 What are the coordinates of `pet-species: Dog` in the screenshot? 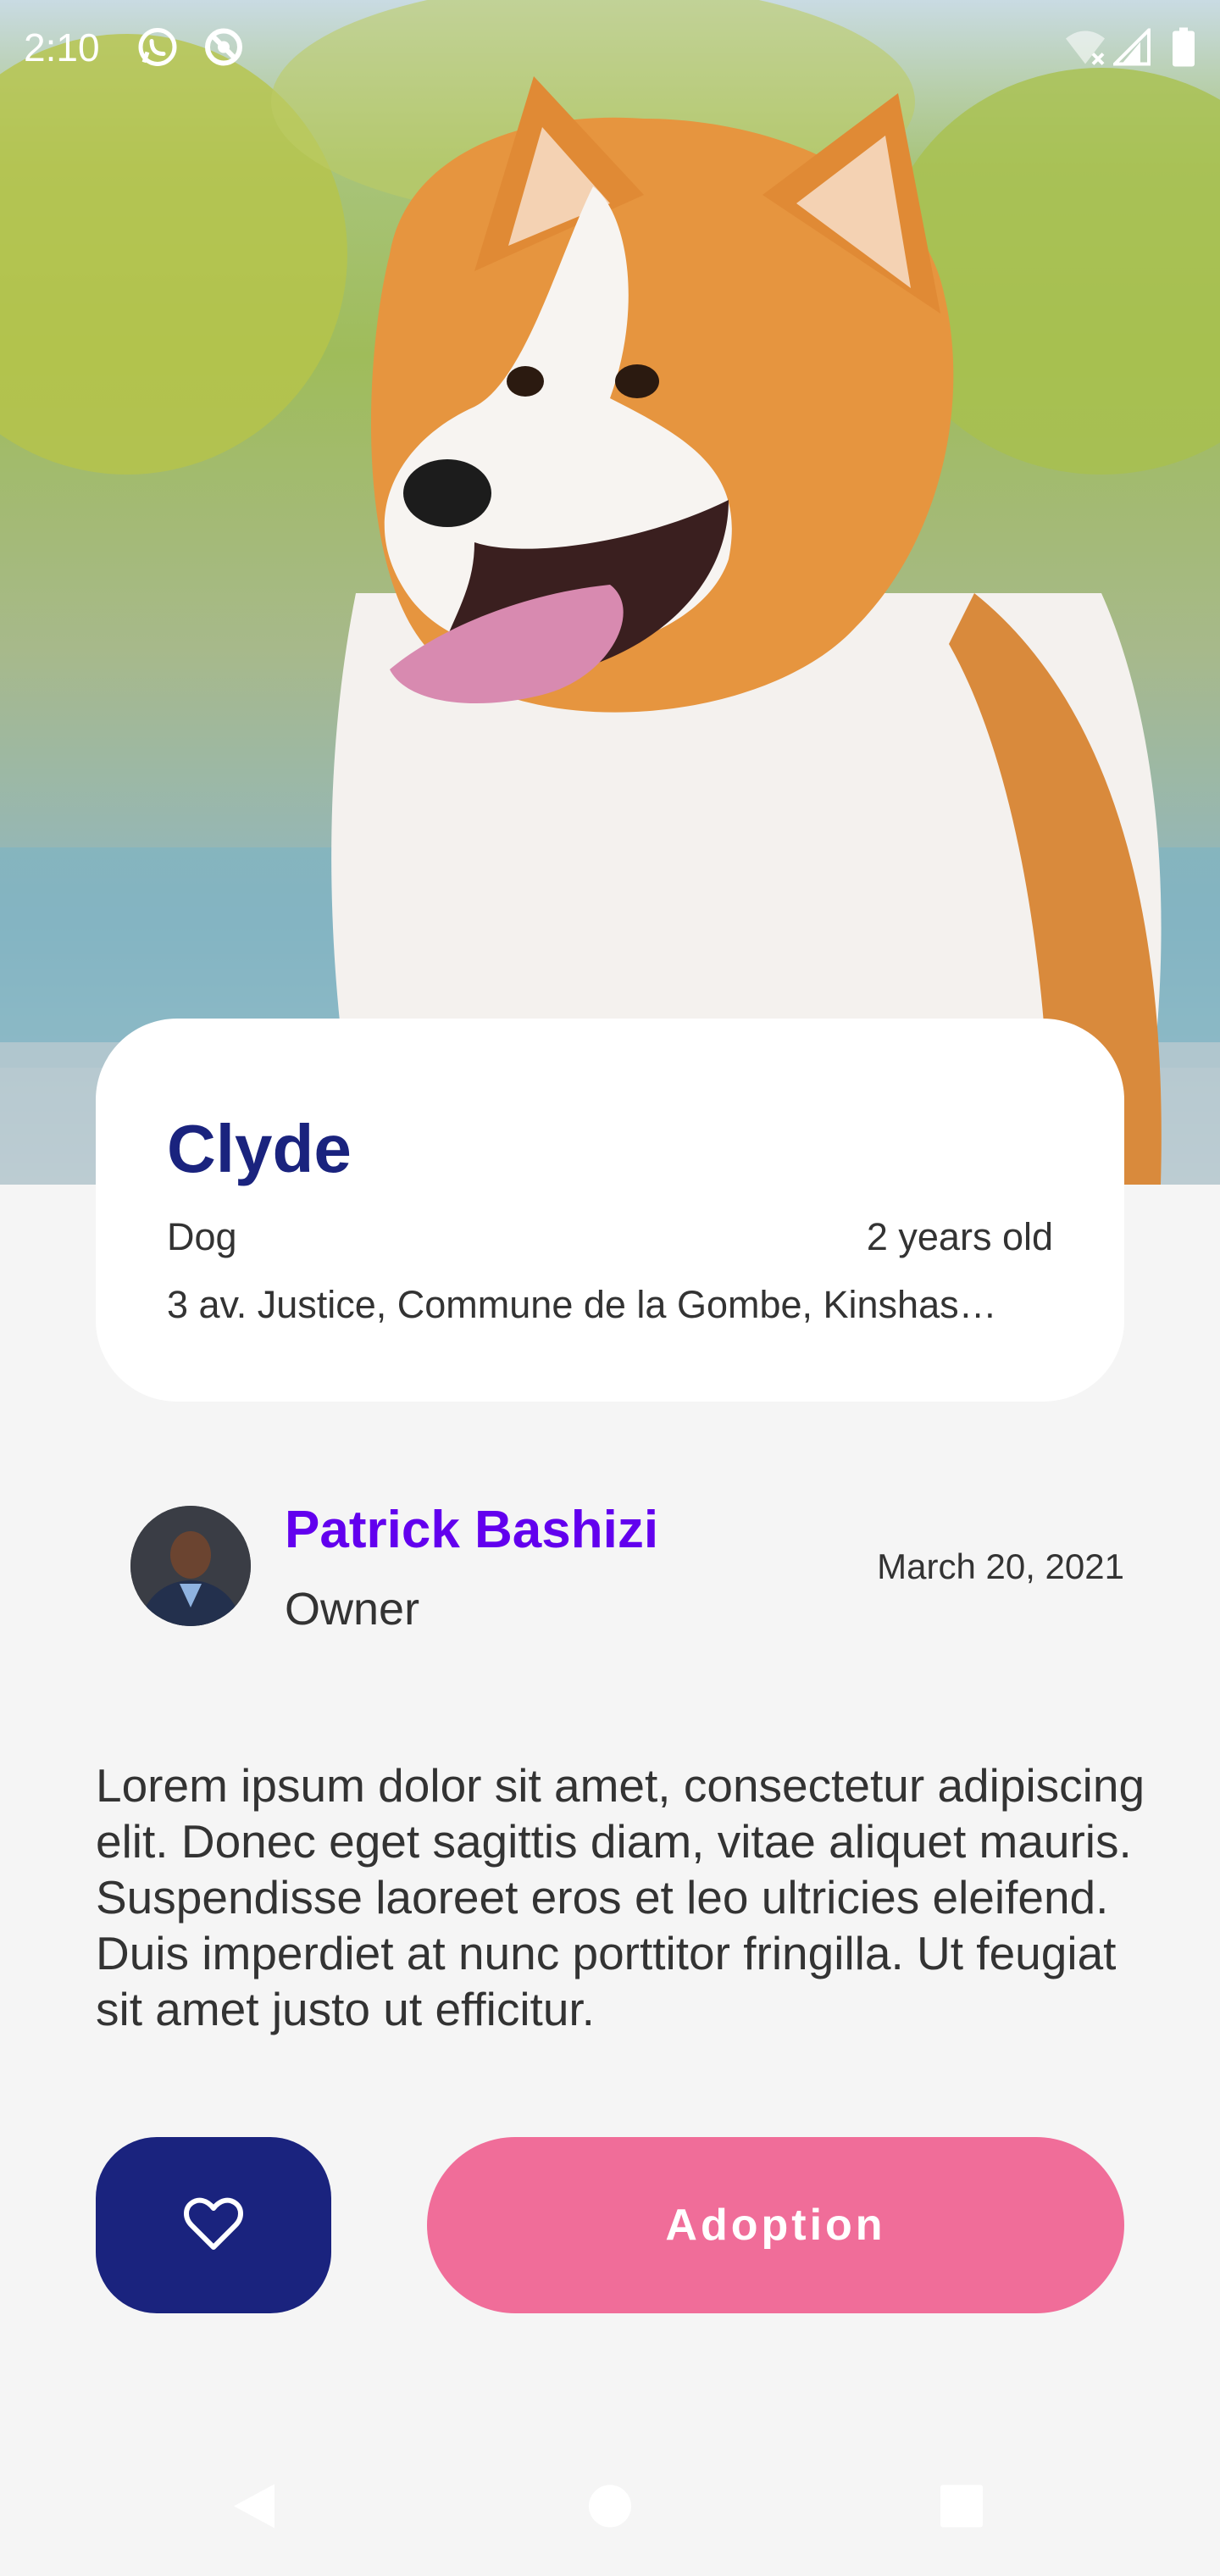 It's located at (202, 1236).